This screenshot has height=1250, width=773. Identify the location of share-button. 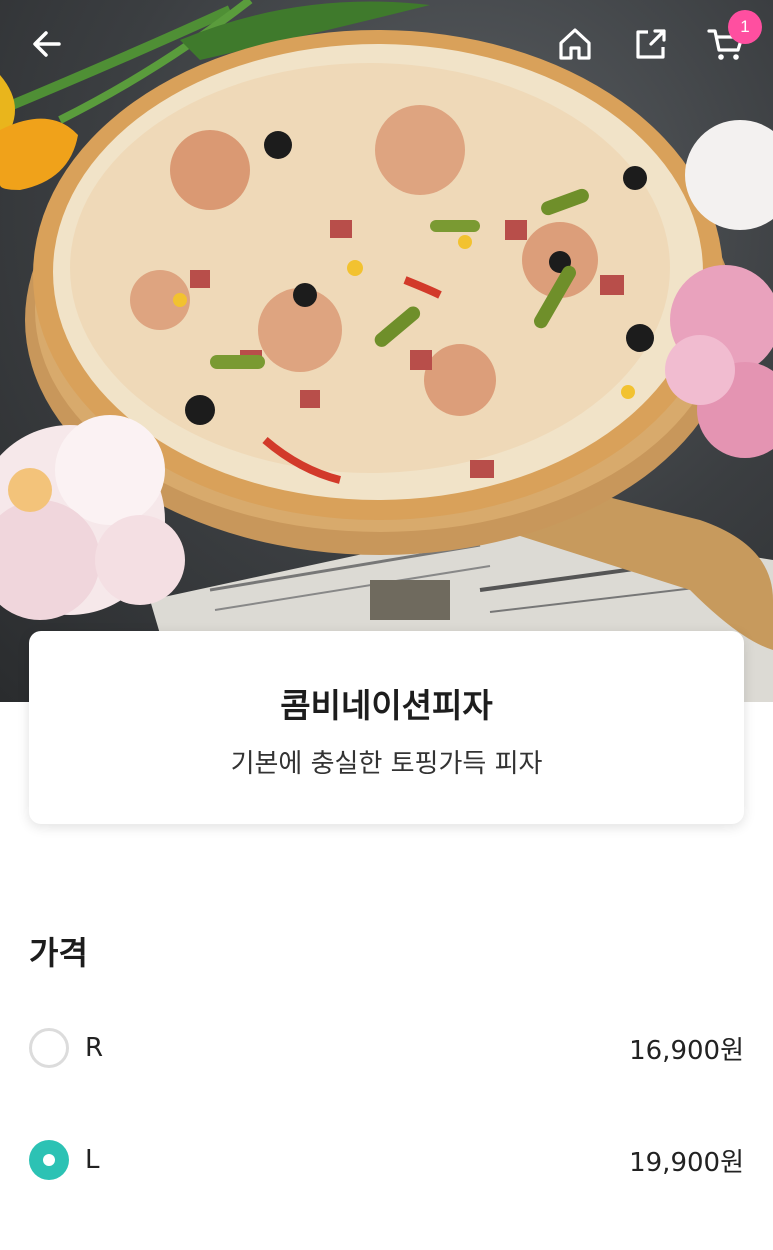
(651, 44).